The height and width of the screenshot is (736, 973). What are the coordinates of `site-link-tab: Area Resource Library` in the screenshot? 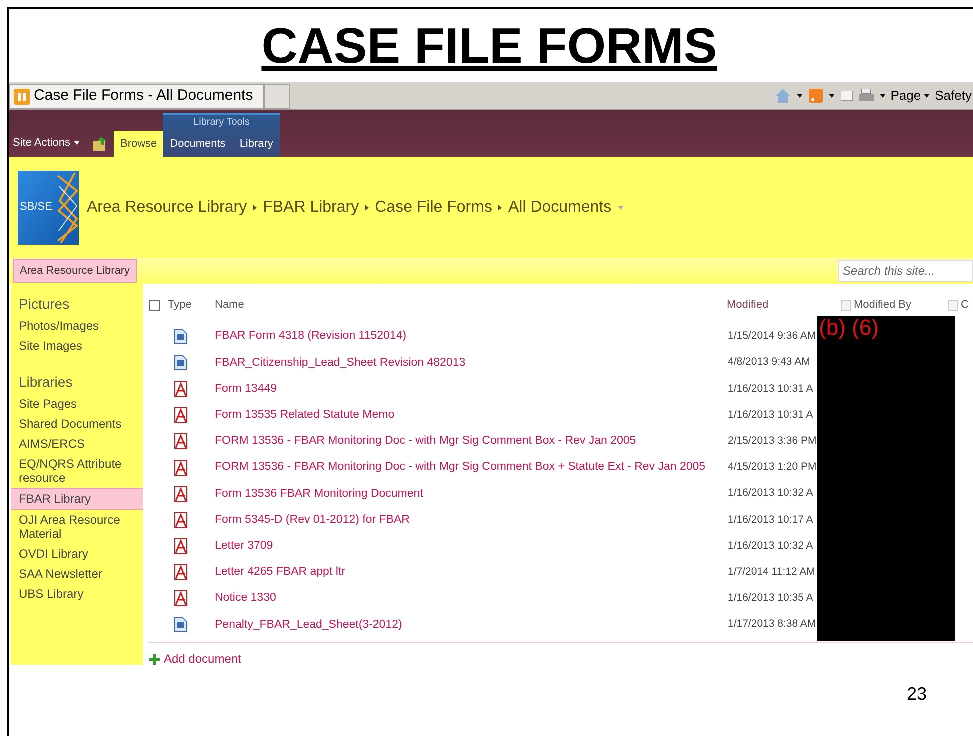 It's located at (75, 271).